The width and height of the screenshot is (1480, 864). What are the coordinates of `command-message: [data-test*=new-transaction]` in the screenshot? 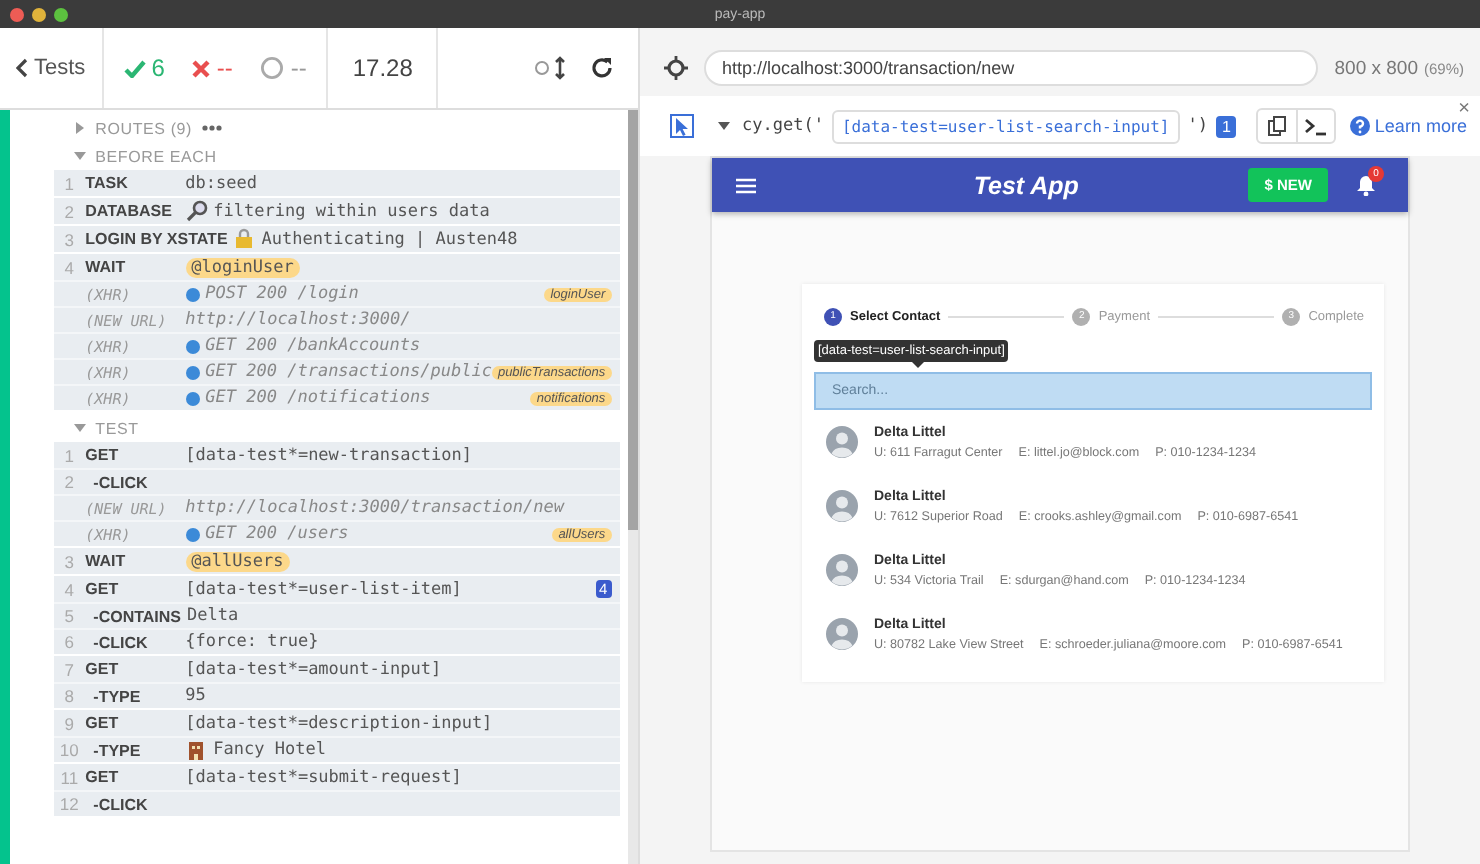 It's located at (328, 455).